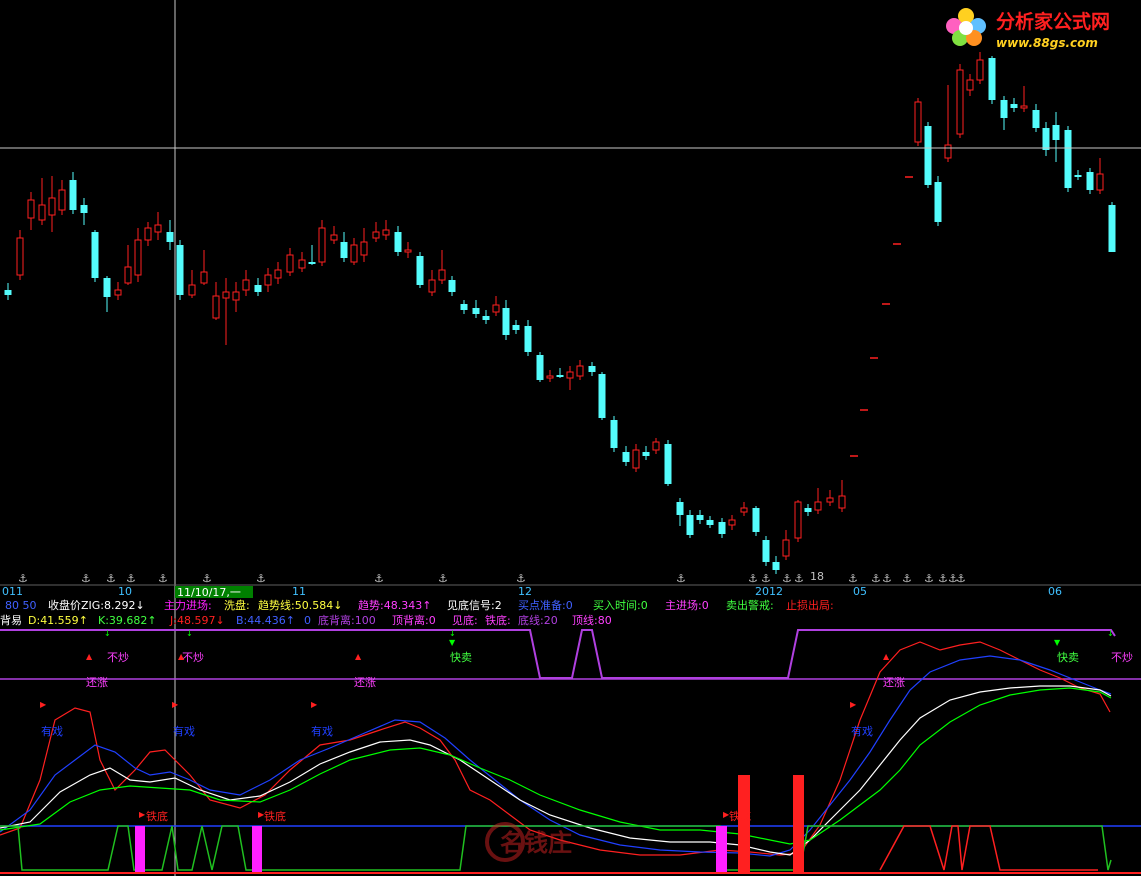 This screenshot has height=876, width=1141. I want to click on zig-label: 收盘价ZIG:8.292↓, so click(96, 605).